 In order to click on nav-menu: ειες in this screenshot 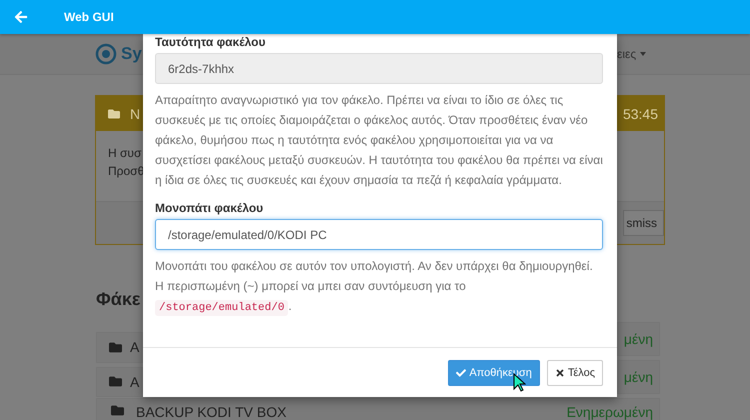, I will do `click(626, 54)`.